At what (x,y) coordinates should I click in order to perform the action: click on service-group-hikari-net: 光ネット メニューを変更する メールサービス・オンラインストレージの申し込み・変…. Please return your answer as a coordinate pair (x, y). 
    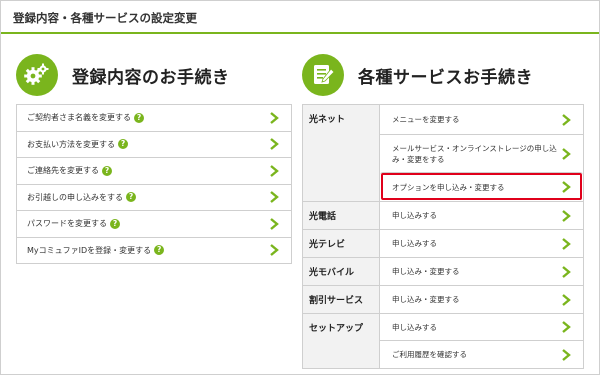
    Looking at the image, I should click on (443, 153).